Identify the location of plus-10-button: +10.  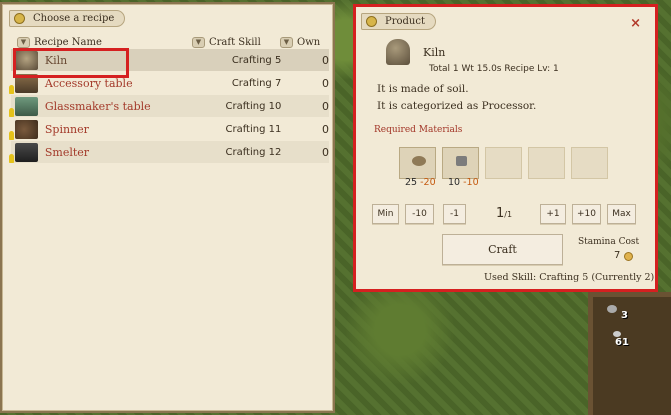
(586, 214).